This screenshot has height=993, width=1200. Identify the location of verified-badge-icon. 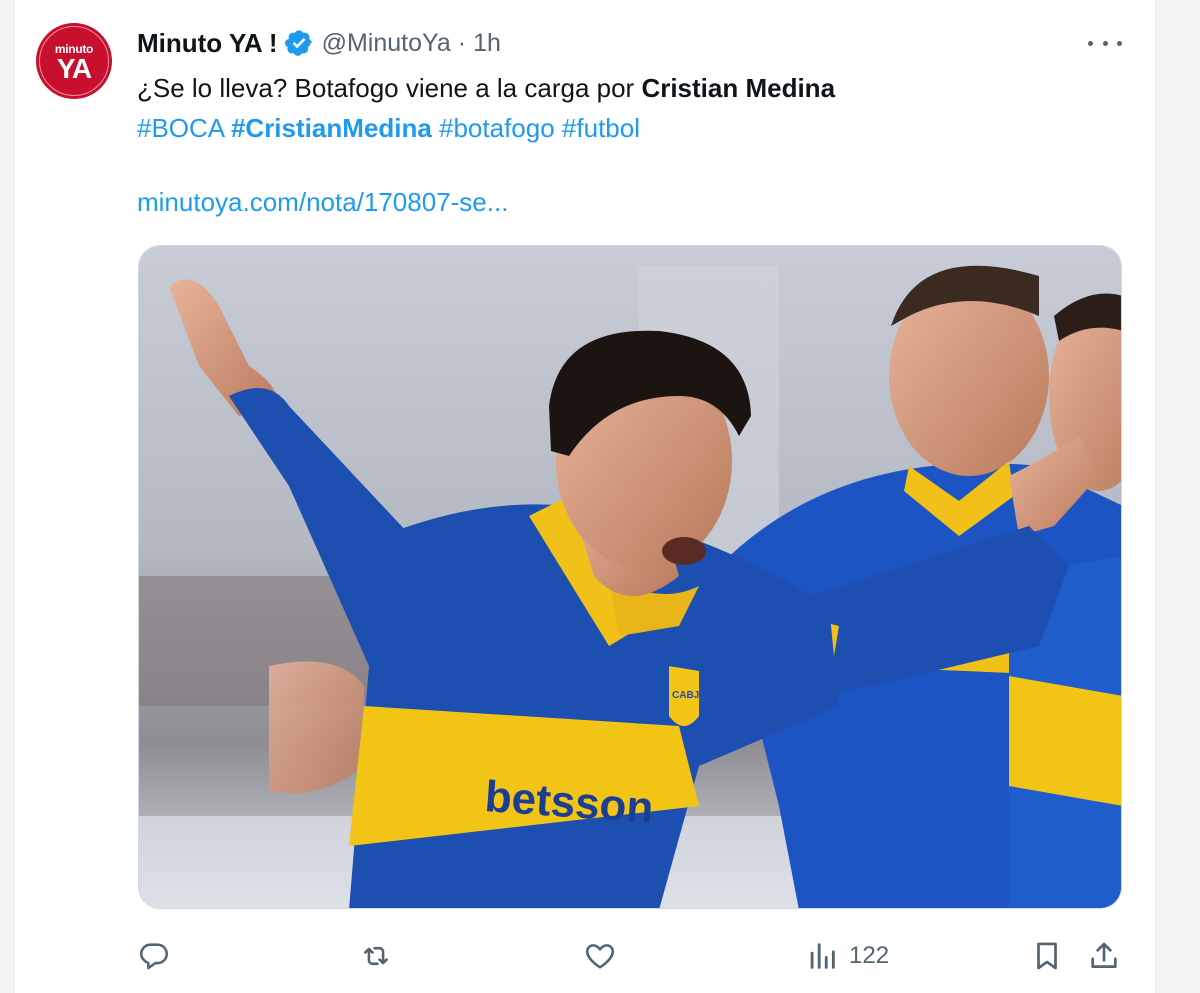
(298, 43).